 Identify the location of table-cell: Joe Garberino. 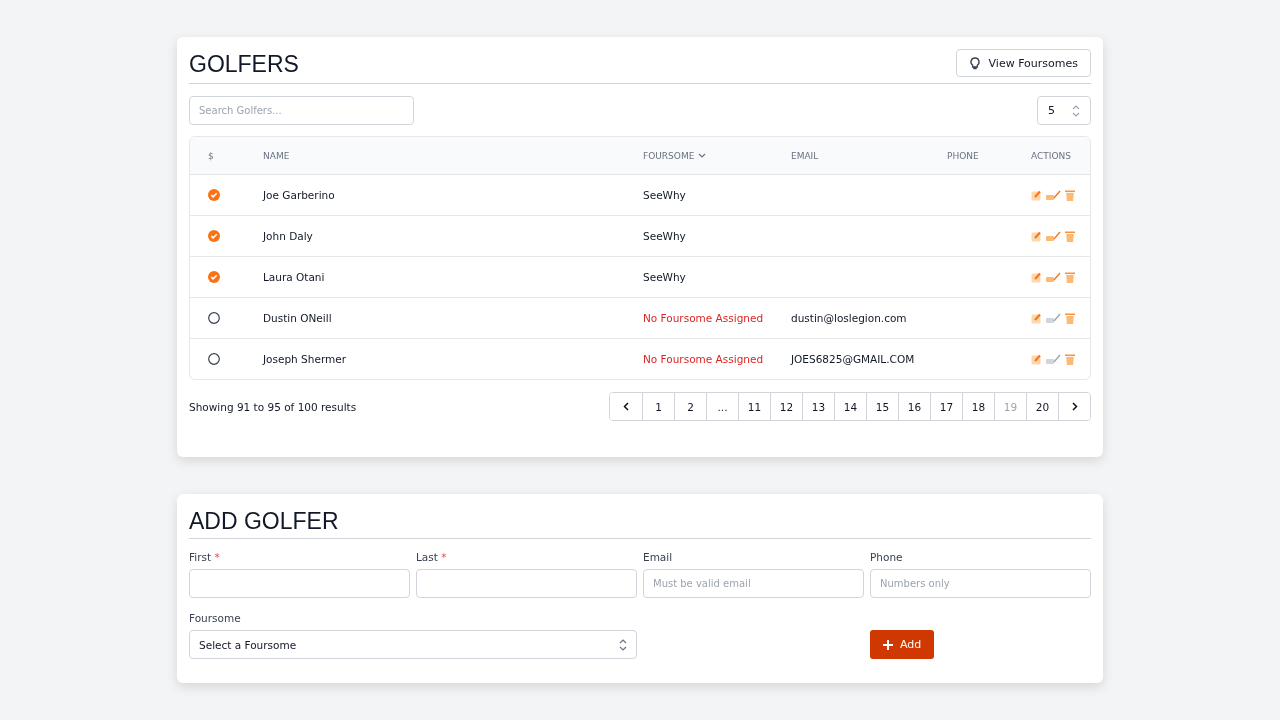
(299, 195).